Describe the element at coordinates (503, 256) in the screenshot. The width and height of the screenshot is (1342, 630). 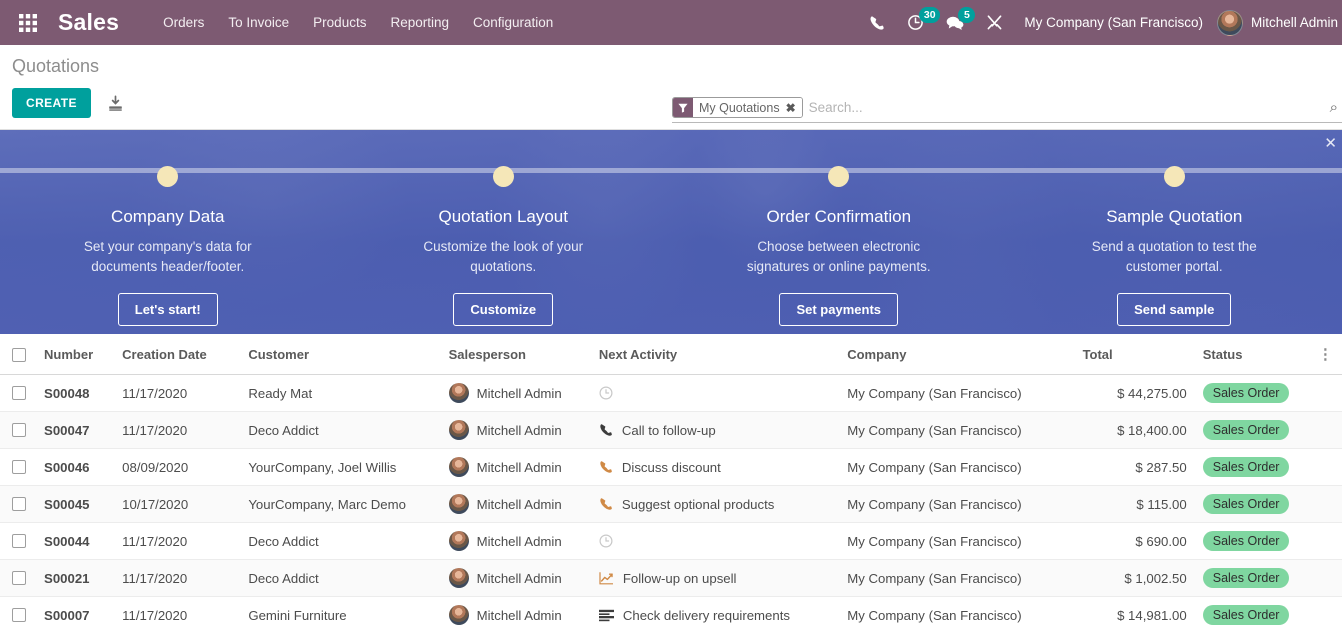
I see `step-description: Customize the look of your quotations.` at that location.